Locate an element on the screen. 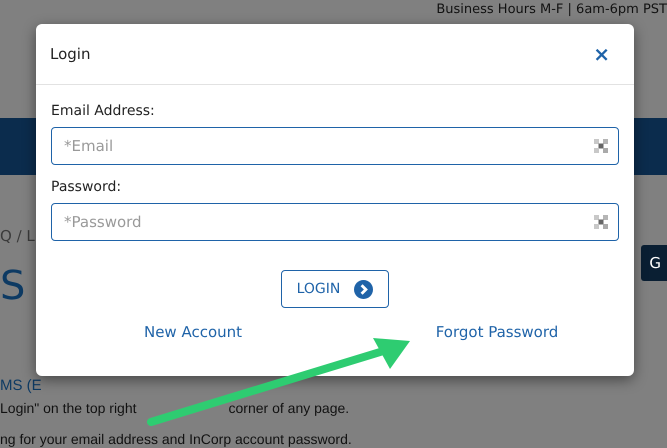 The image size is (667, 448). close-button: × is located at coordinates (601, 54).